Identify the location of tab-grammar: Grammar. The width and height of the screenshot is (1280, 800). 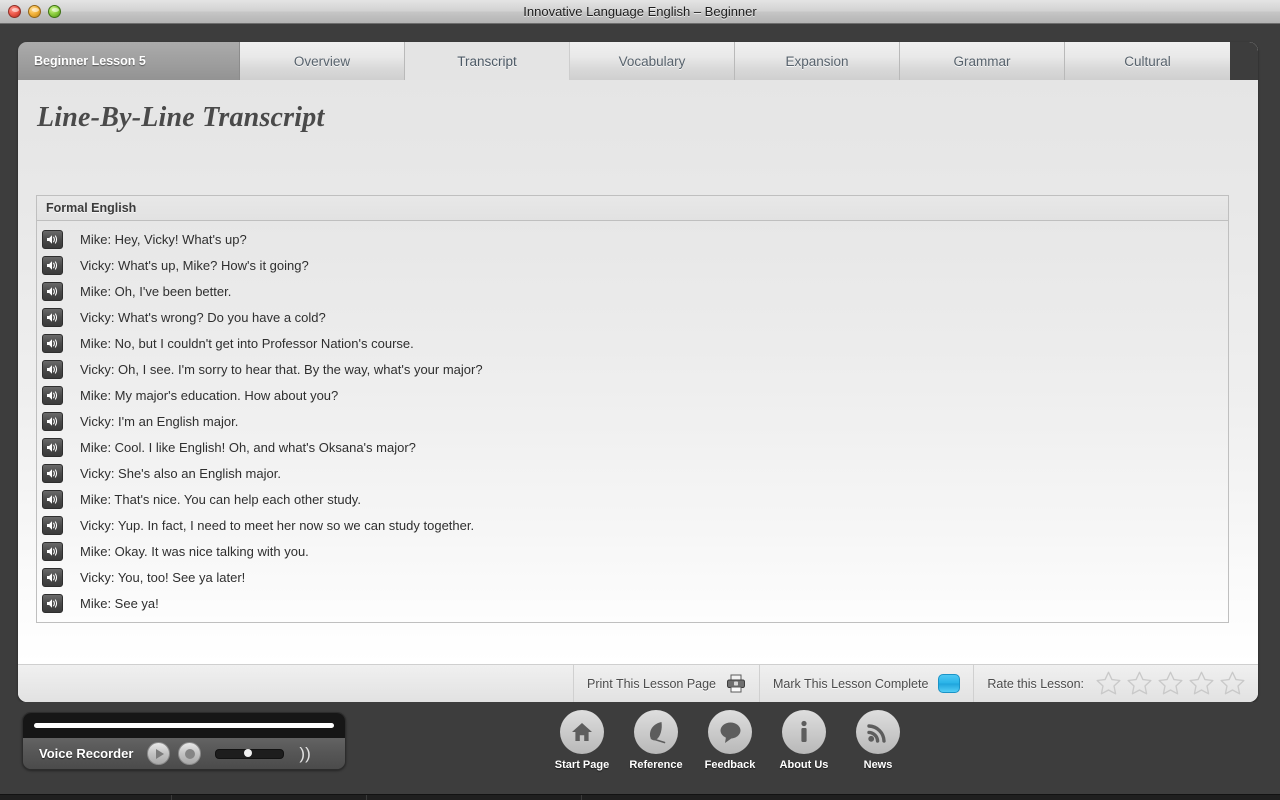
(982, 61).